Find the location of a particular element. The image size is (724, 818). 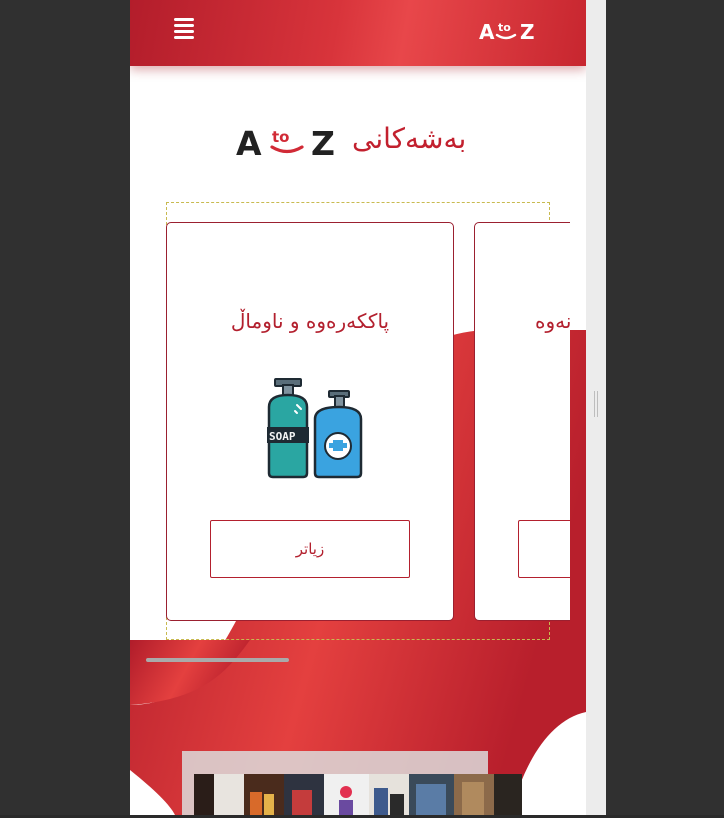

card-title: نەوە is located at coordinates (552, 321).